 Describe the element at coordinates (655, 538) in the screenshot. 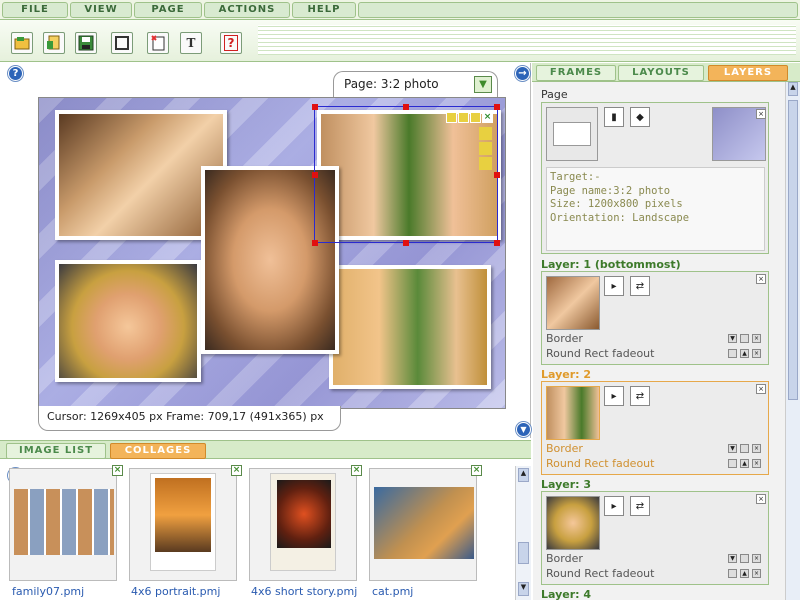

I see `layer-3-group: ▸ ⇄ × Border ▼ × Round Rect fadeout ▲ ×` at that location.